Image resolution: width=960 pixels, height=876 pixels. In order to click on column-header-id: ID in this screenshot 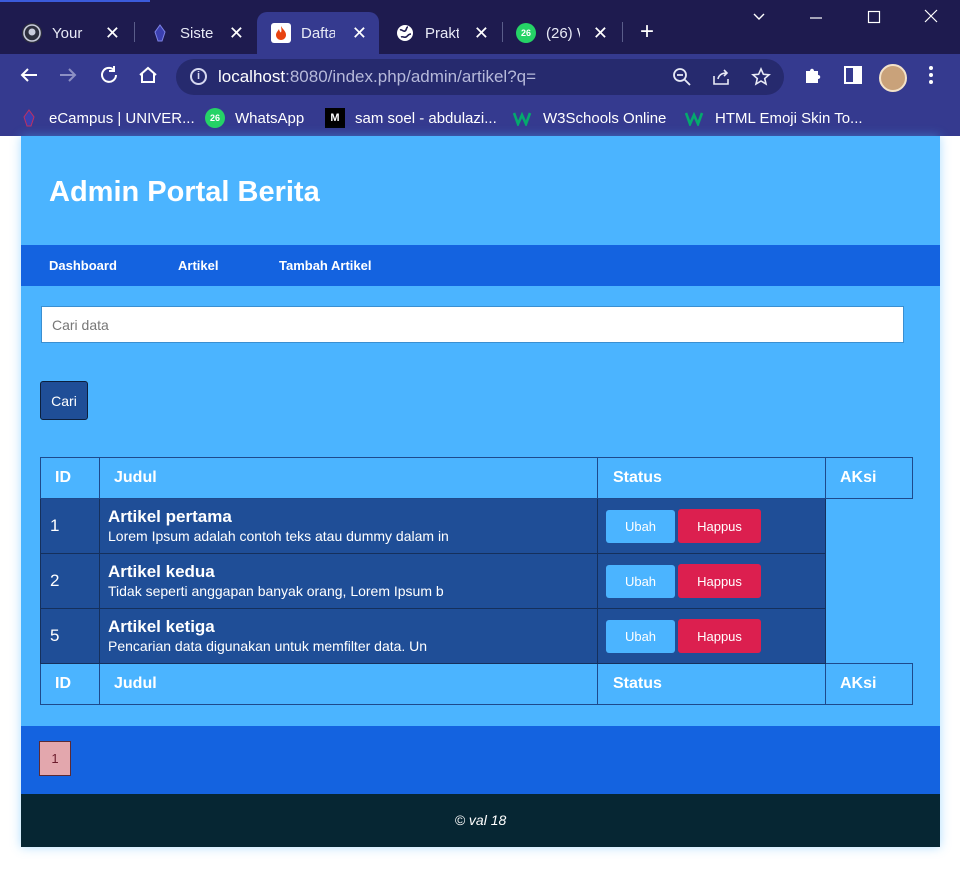, I will do `click(70, 478)`.